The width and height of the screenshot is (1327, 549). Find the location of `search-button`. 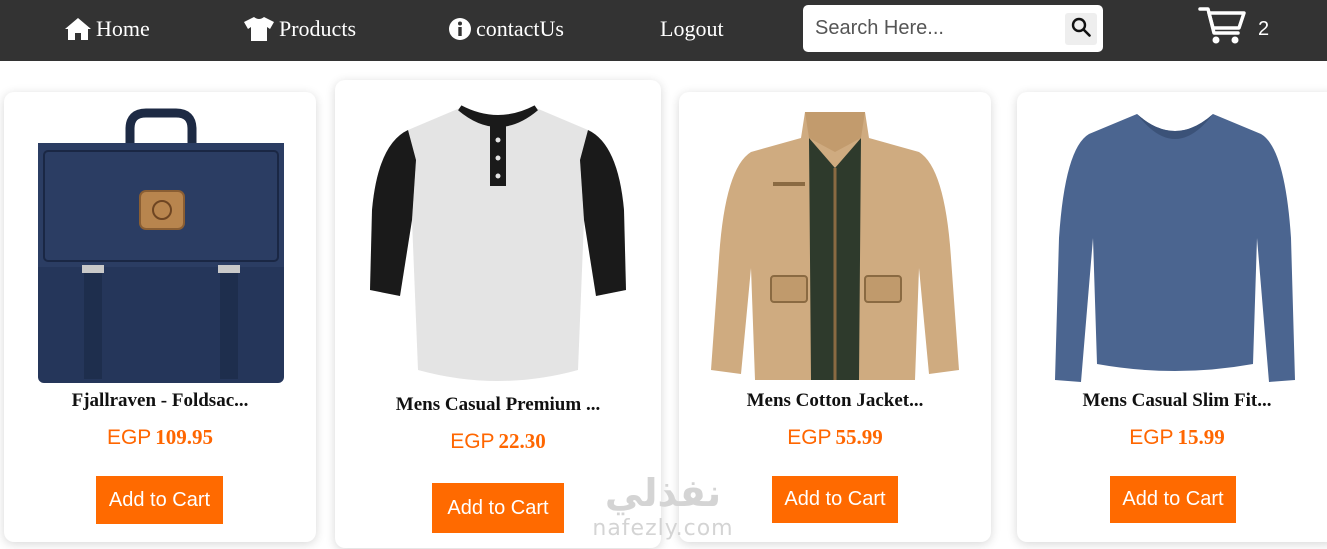

search-button is located at coordinates (1081, 29).